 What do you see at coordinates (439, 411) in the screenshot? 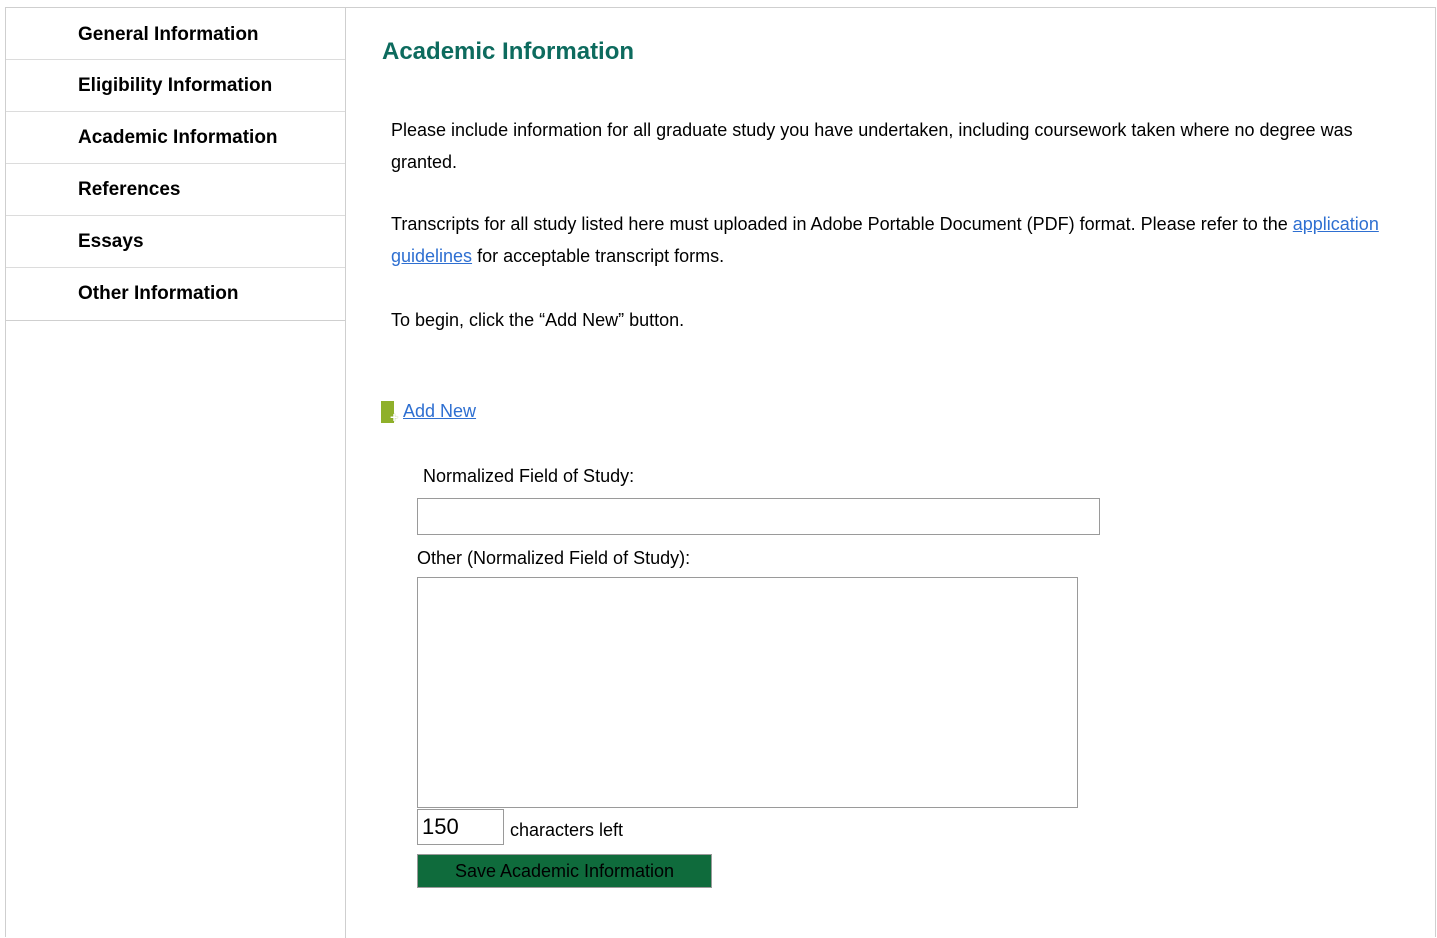
I see `add-new-link: Add New` at bounding box center [439, 411].